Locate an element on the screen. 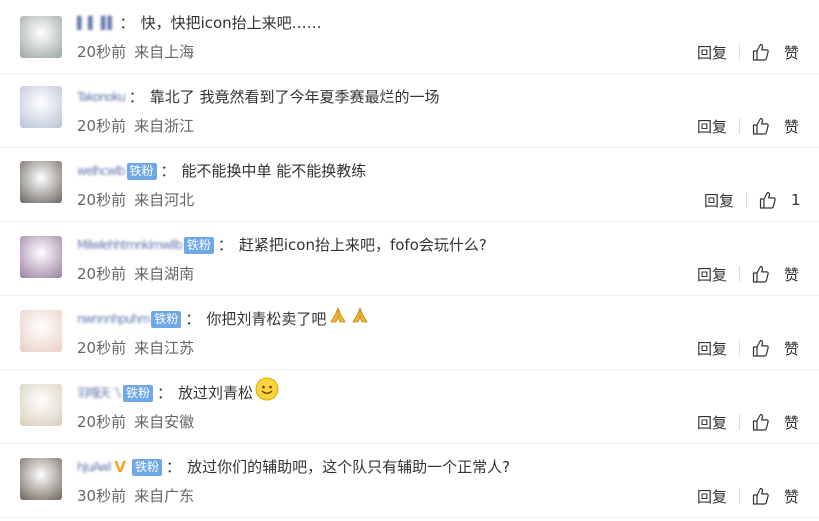 The width and height of the screenshot is (819, 521). location: 来自河北 is located at coordinates (164, 200).